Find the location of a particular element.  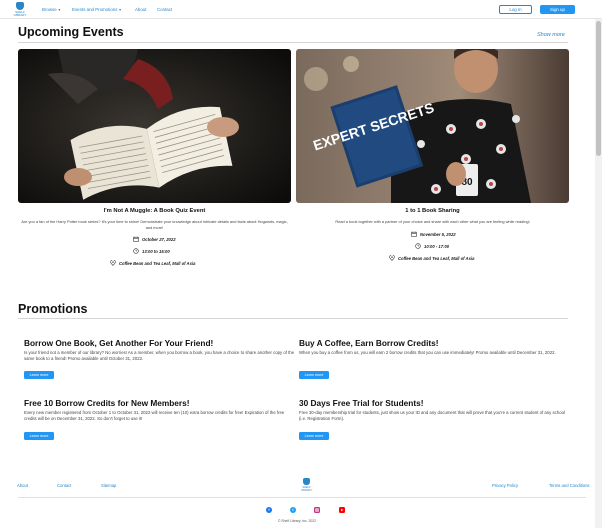

scrollbar-thumb is located at coordinates (598, 88).